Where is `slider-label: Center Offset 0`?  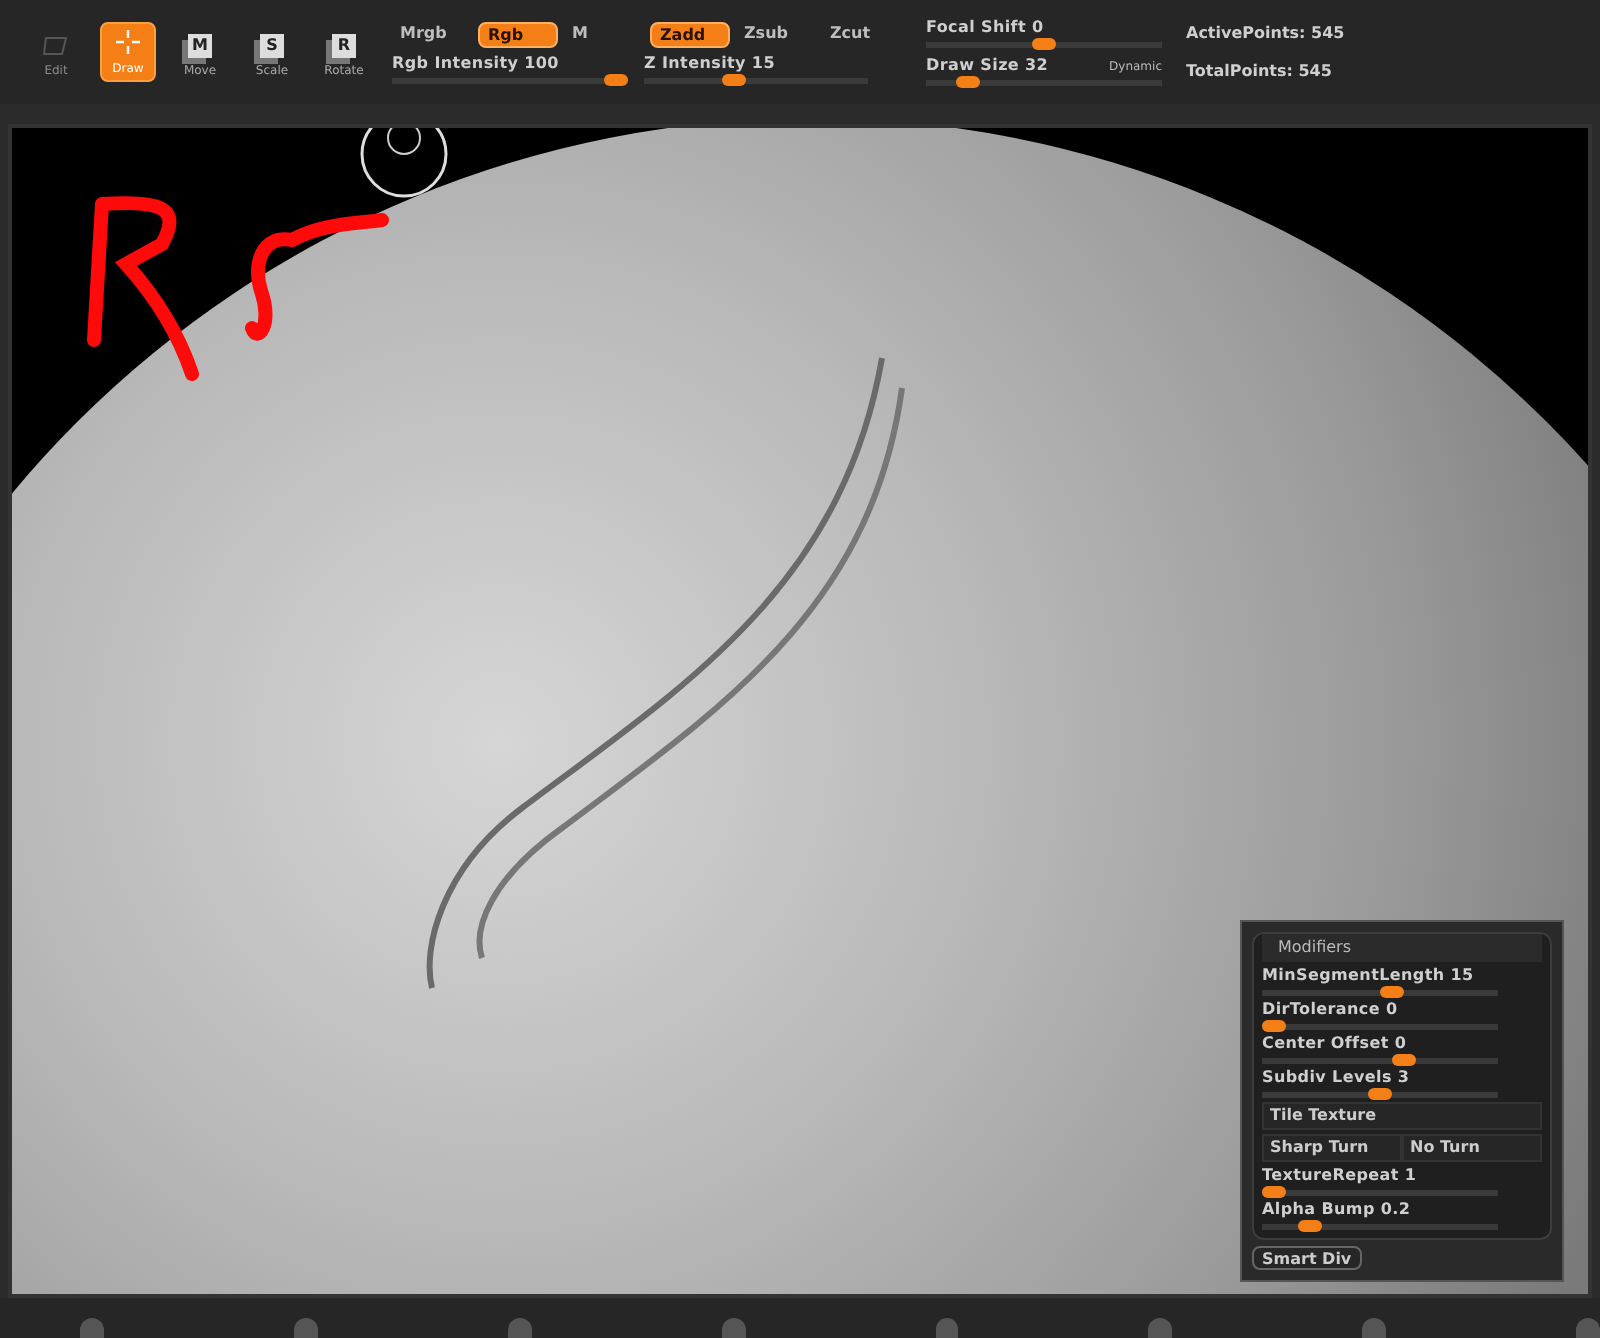
slider-label: Center Offset 0 is located at coordinates (1334, 1044).